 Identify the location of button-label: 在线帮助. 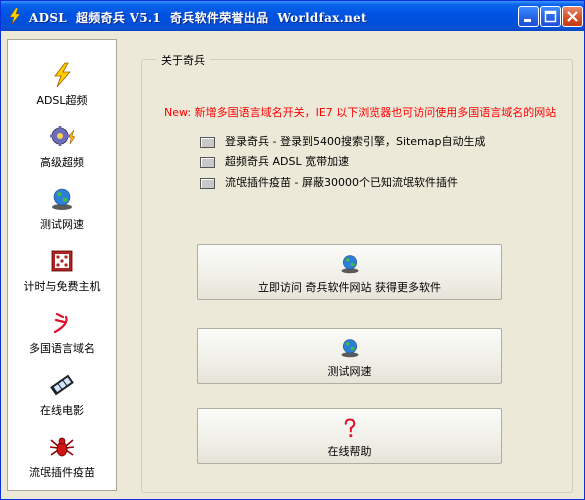
(349, 451).